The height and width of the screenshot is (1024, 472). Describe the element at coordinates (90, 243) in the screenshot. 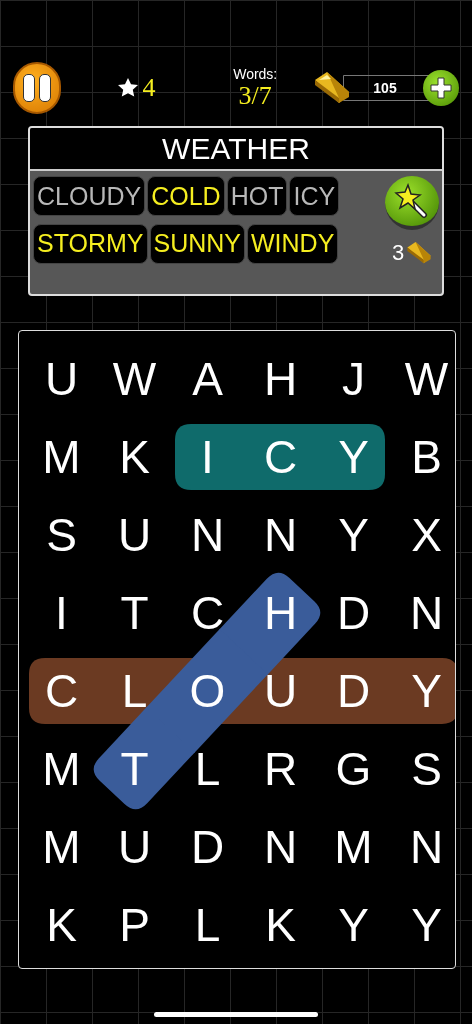

I see `word-chip: STORMY` at that location.